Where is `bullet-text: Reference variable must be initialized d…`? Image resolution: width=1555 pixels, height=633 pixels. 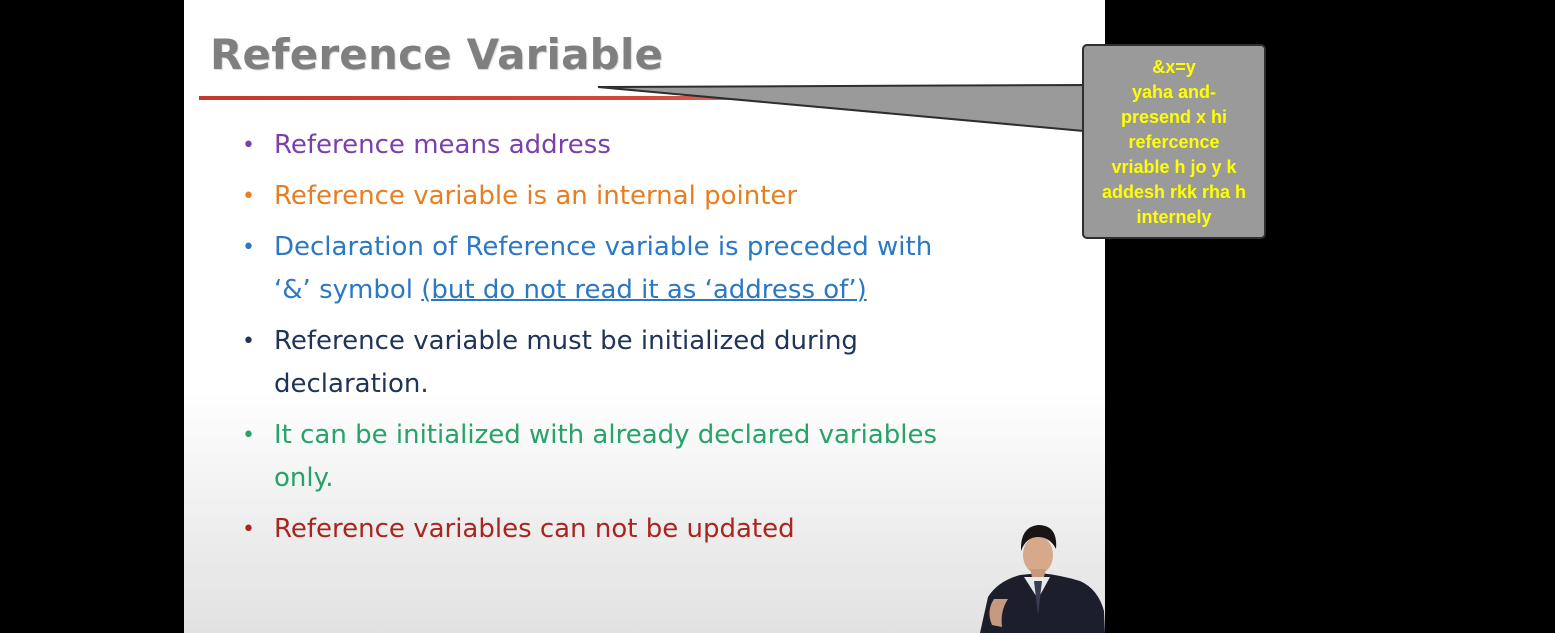
bullet-text: Reference variable must be initialized d… is located at coordinates (566, 341).